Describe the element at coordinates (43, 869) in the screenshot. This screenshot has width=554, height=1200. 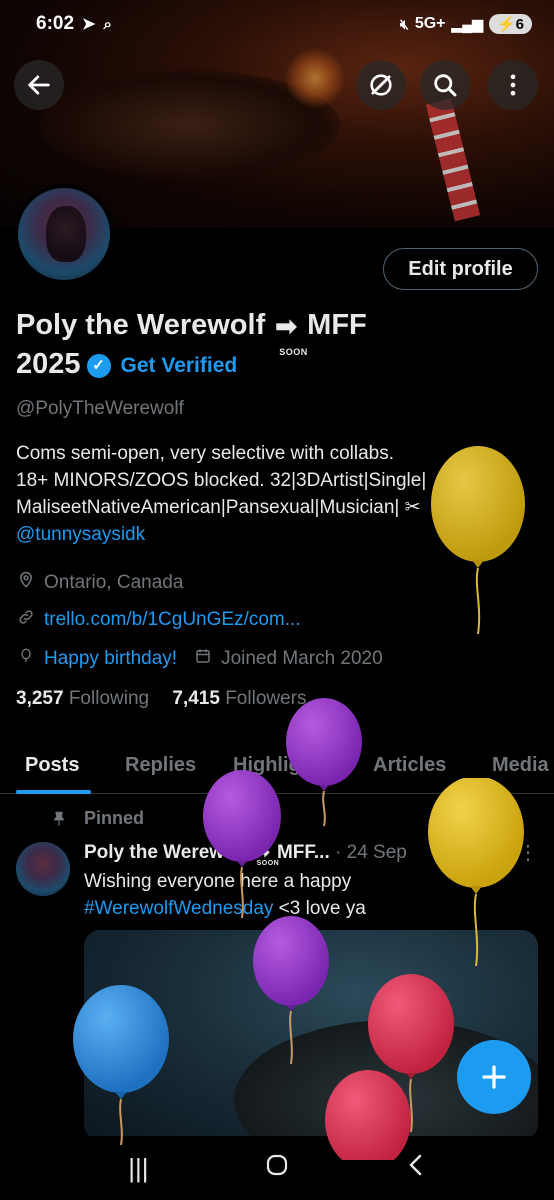
I see `post-author-avatar` at that location.